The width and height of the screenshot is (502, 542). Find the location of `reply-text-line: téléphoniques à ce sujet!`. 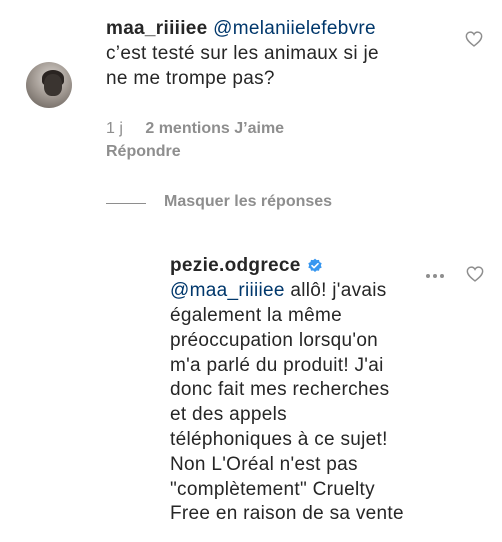

reply-text-line: téléphoniques à ce sujet! is located at coordinates (279, 439).